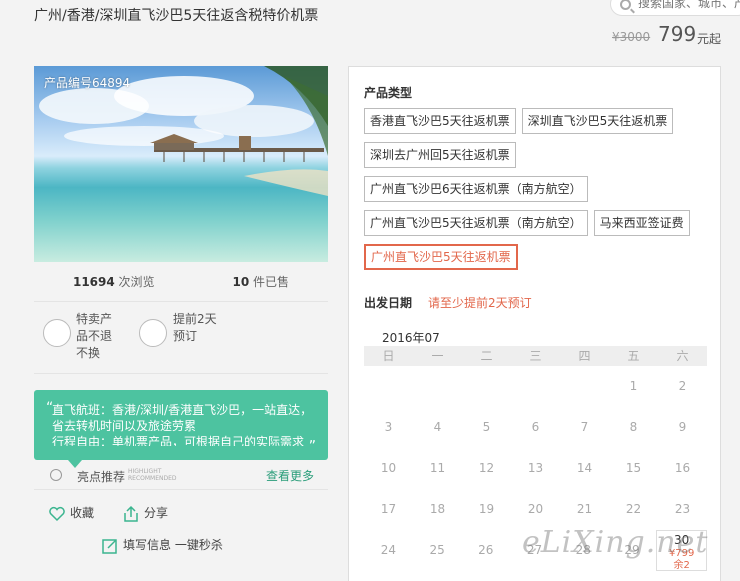  What do you see at coordinates (181, 282) in the screenshot?
I see `product-stats: 11694 次浏览 10 件已售` at bounding box center [181, 282].